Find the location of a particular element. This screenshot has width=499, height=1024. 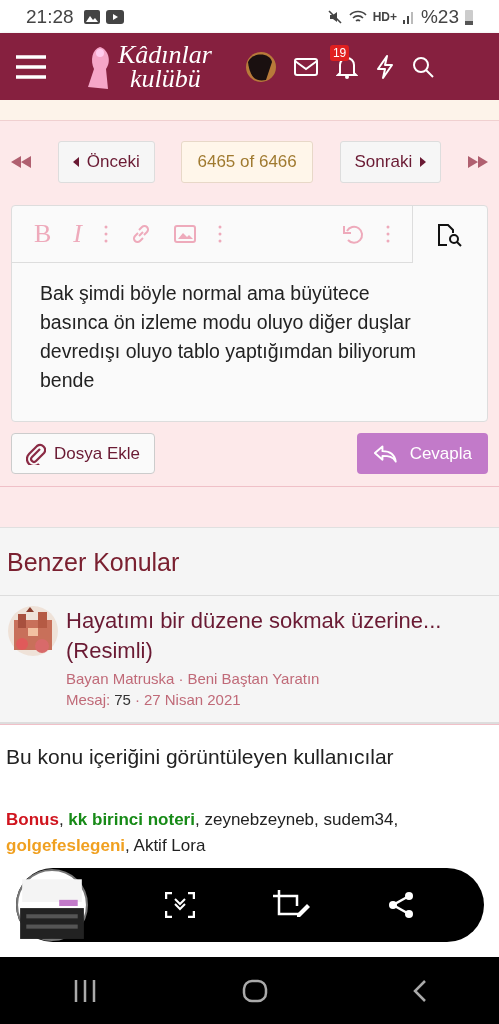

search-icon is located at coordinates (422, 66).